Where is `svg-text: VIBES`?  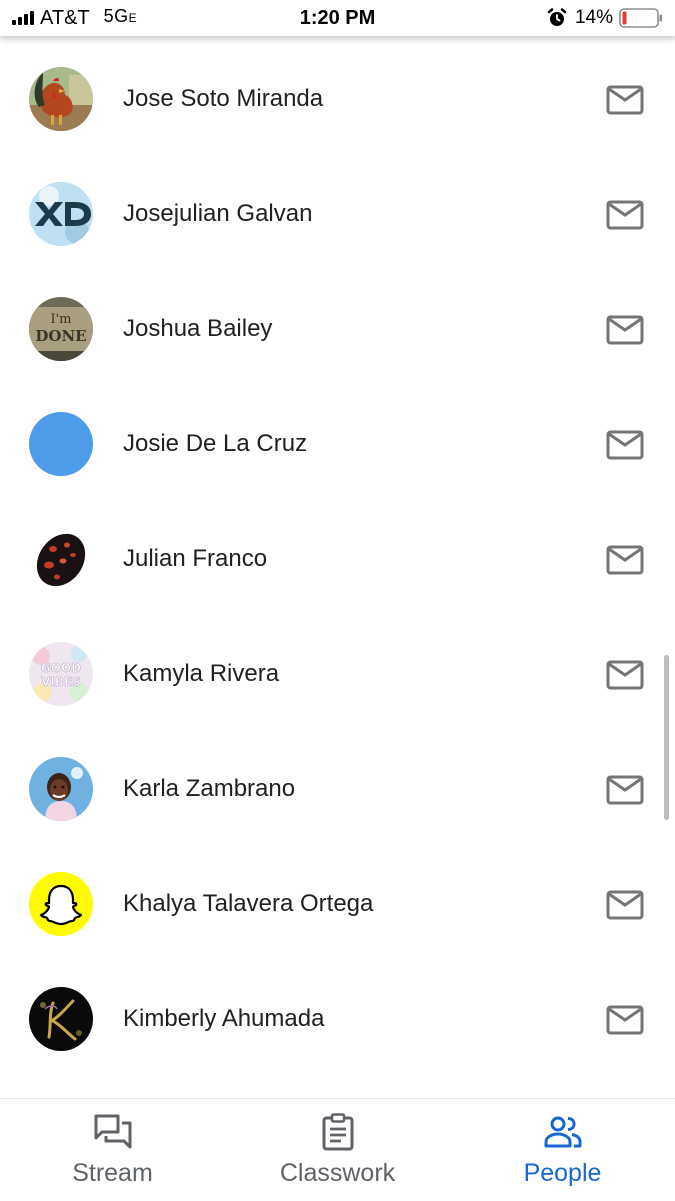
svg-text: VIBES is located at coordinates (61, 682).